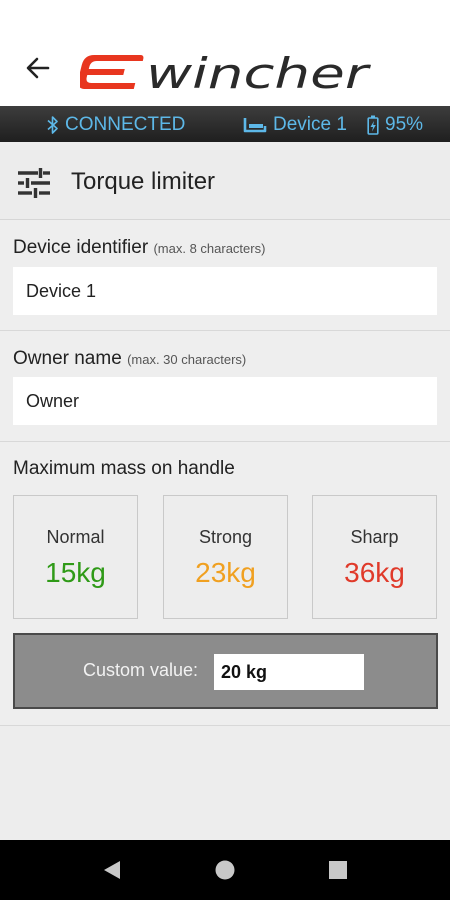 The width and height of the screenshot is (450, 900). What do you see at coordinates (310, 124) in the screenshot?
I see `device-name-status: Device 1` at bounding box center [310, 124].